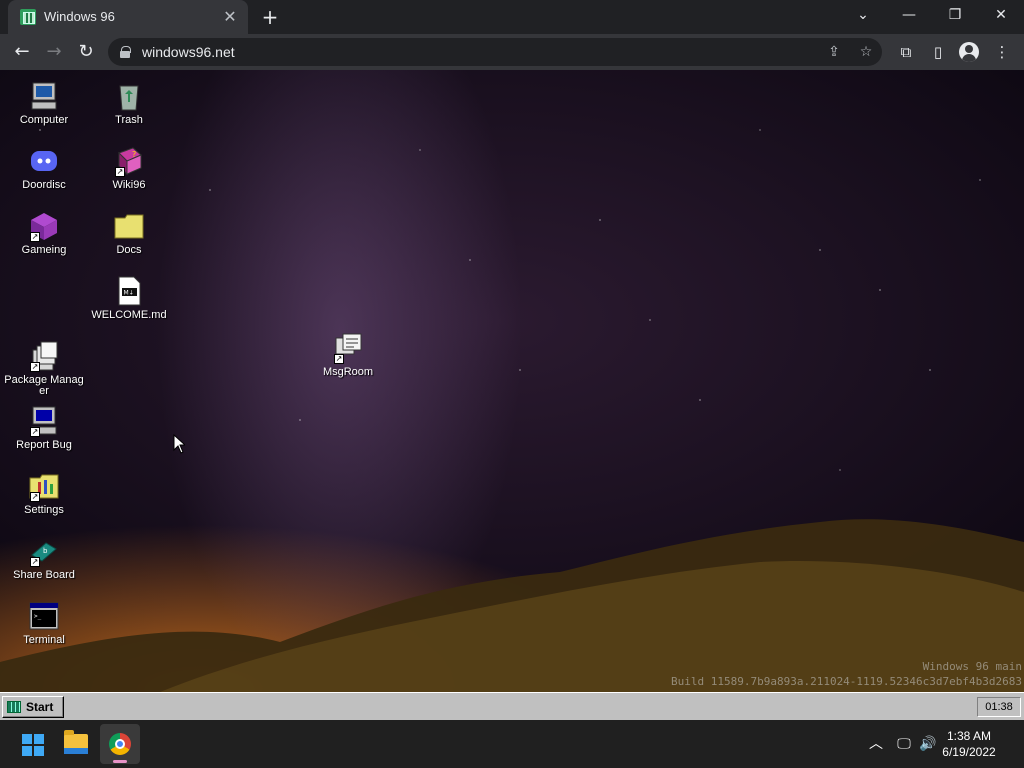 The image size is (1024, 768). I want to click on w96-clock: 01:38, so click(999, 707).